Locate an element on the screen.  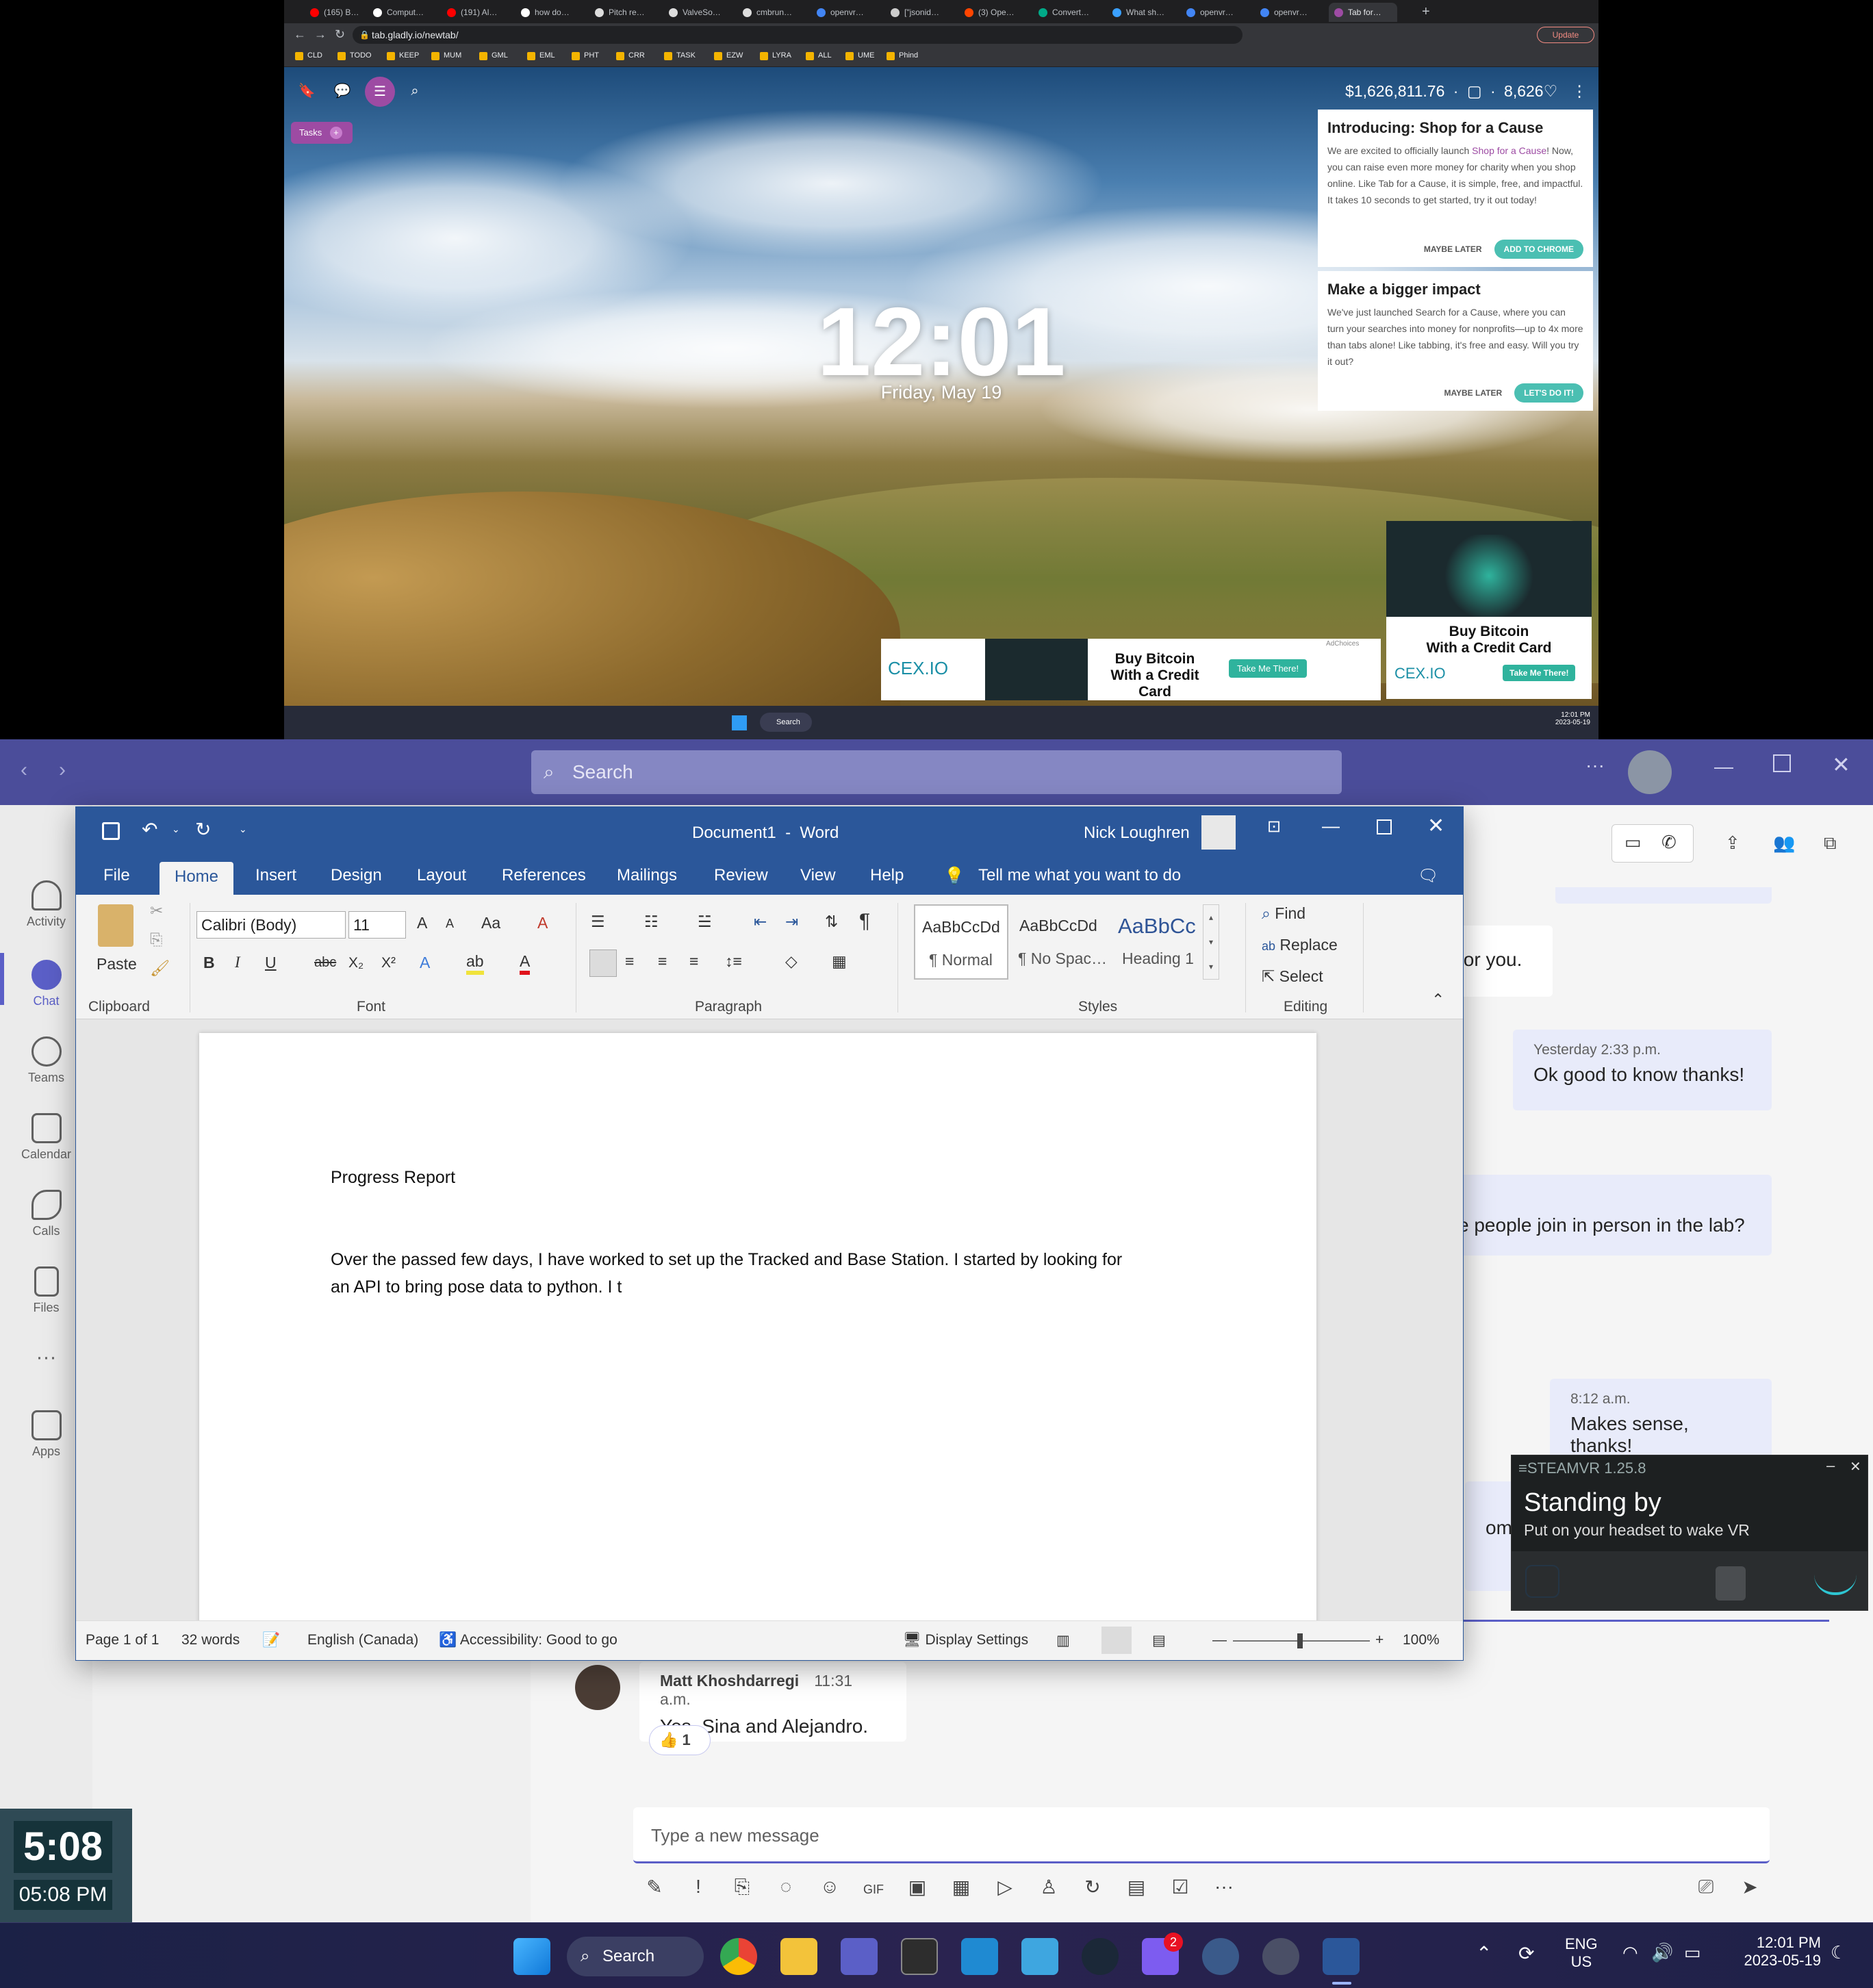
tab-help: Help is located at coordinates (887, 875).